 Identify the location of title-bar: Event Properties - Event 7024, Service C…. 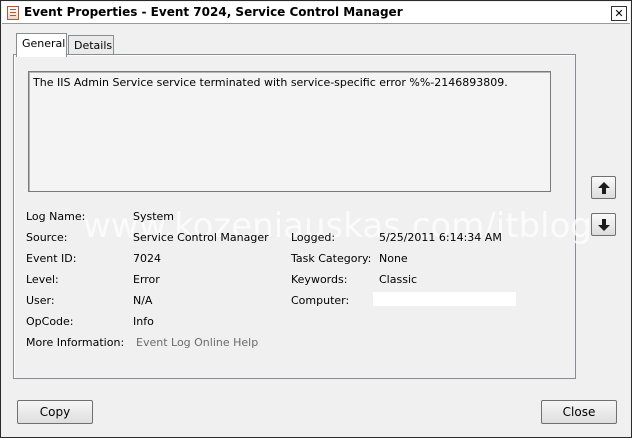
(316, 13).